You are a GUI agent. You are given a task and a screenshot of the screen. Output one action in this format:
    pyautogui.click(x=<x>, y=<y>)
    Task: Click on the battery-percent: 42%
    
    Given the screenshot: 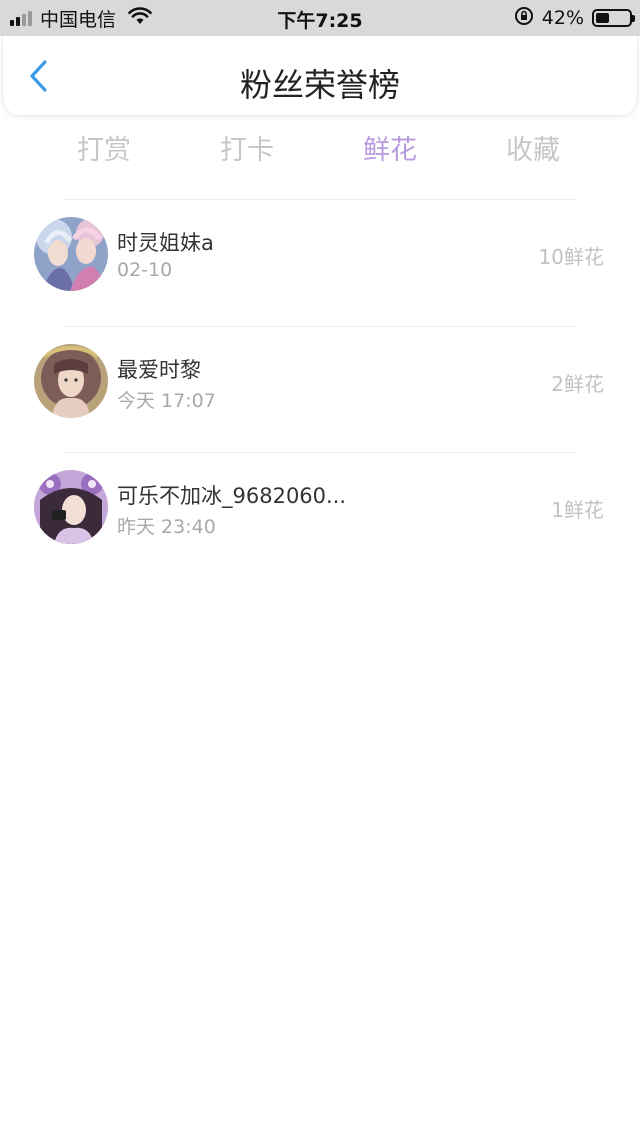 What is the action you would take?
    pyautogui.click(x=562, y=18)
    